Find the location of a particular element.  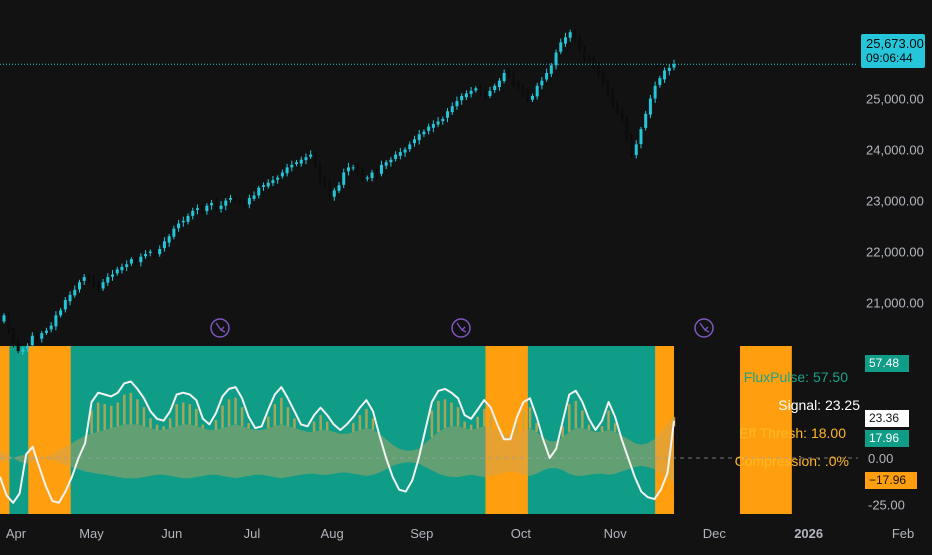

price-tick-label: 23,000.00 is located at coordinates (895, 201).